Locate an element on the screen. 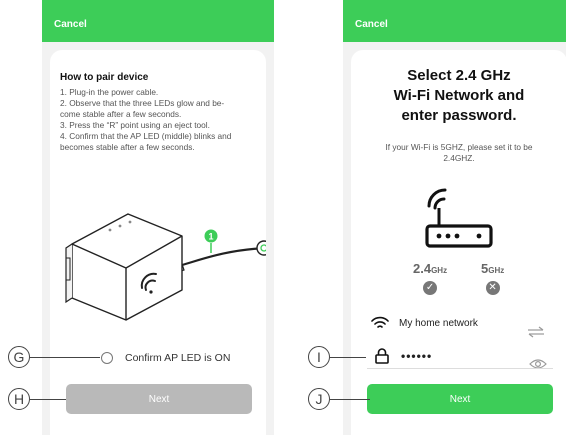 Image resolution: width=566 pixels, height=435 pixels. network-name: My home network is located at coordinates (438, 323).